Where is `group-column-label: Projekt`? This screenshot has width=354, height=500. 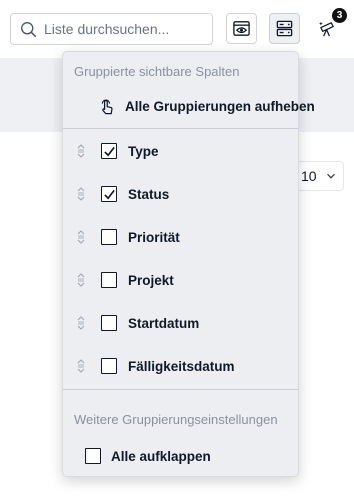 group-column-label: Projekt is located at coordinates (151, 280).